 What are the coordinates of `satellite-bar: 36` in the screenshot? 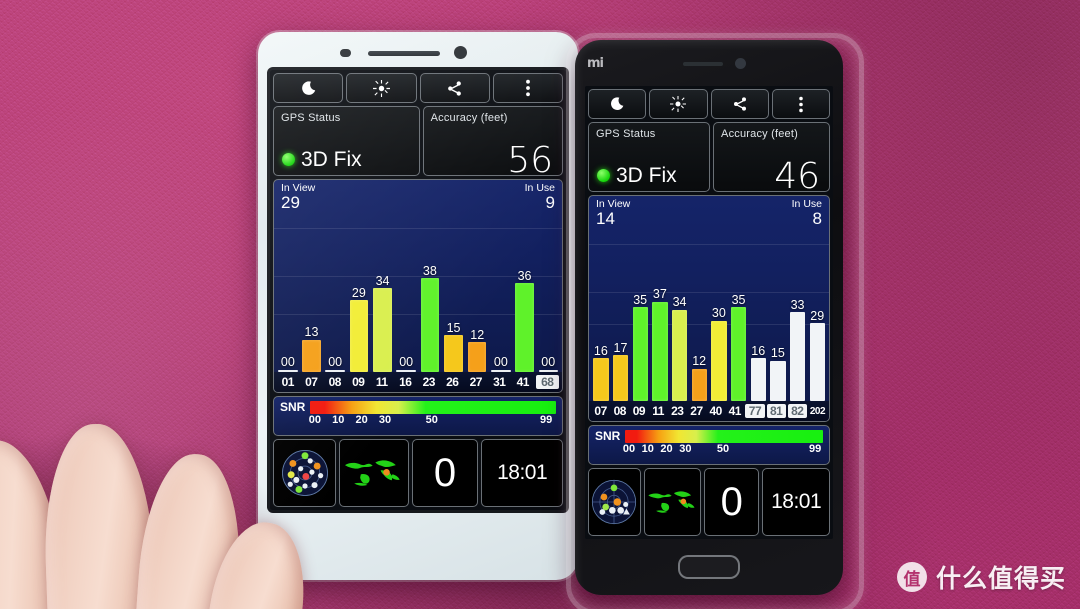 It's located at (525, 298).